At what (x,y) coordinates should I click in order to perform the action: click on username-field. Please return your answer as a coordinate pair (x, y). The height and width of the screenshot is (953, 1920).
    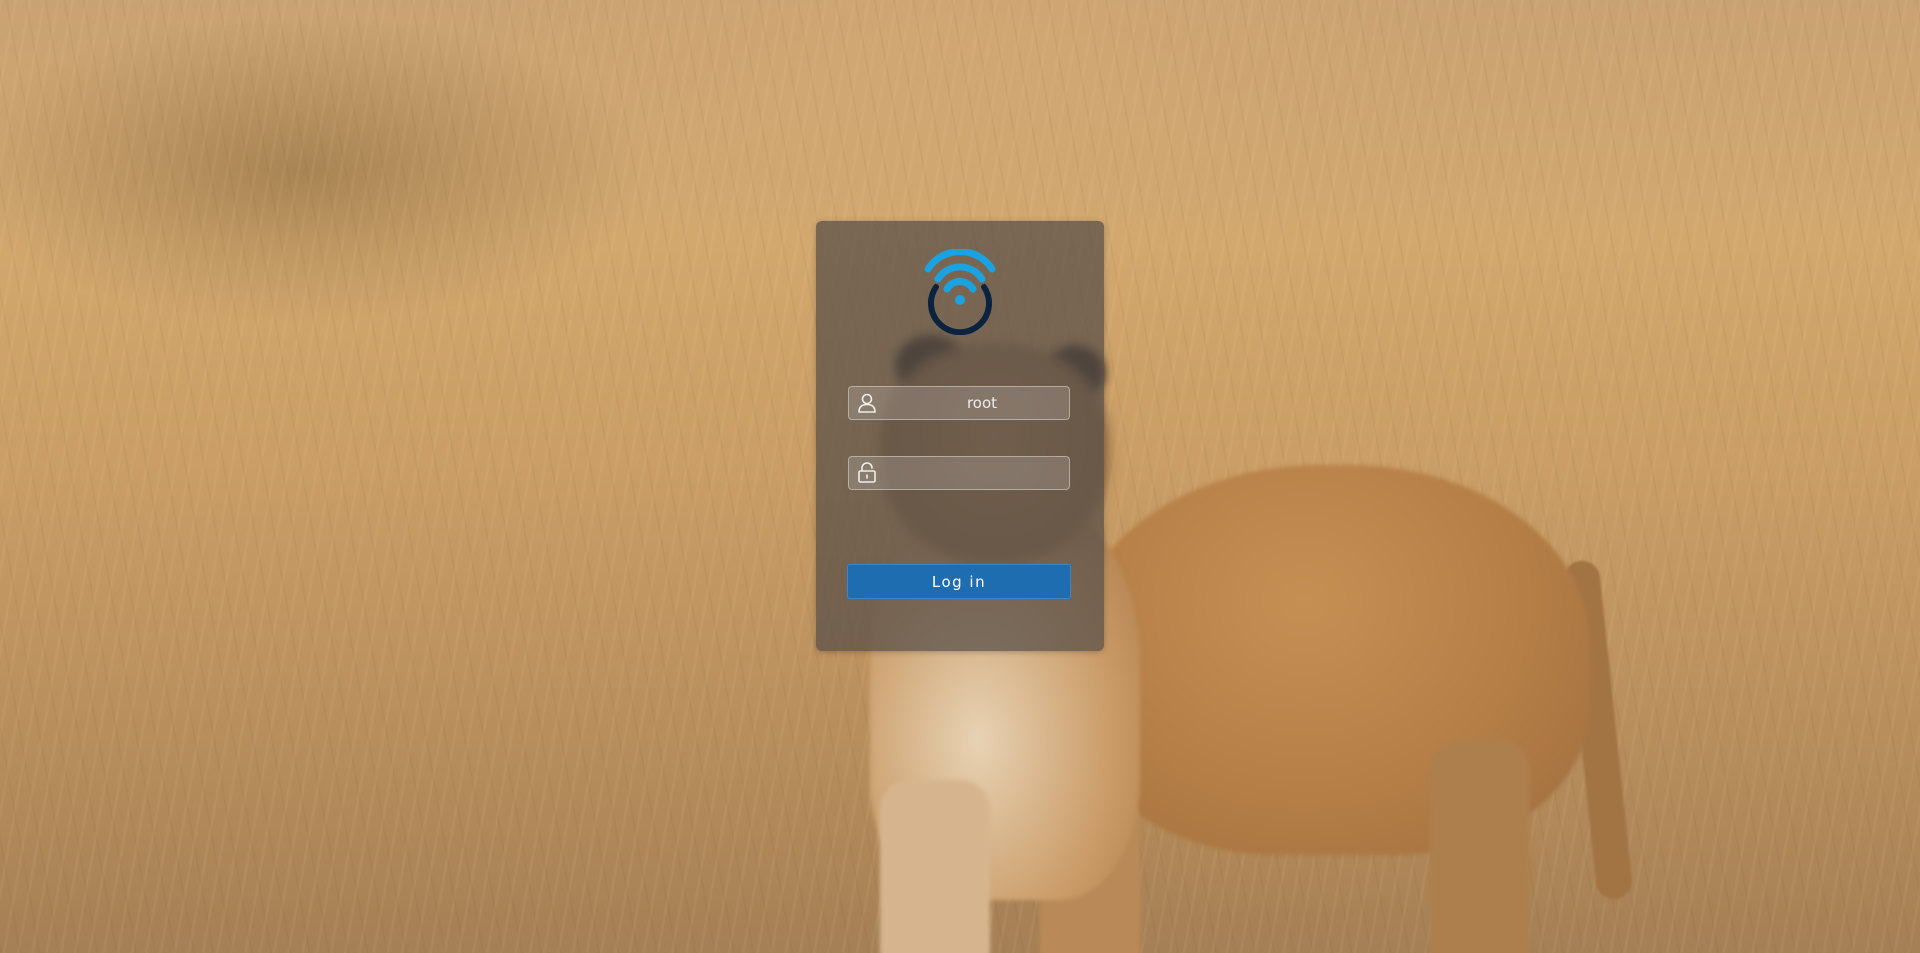
    Looking at the image, I should click on (981, 403).